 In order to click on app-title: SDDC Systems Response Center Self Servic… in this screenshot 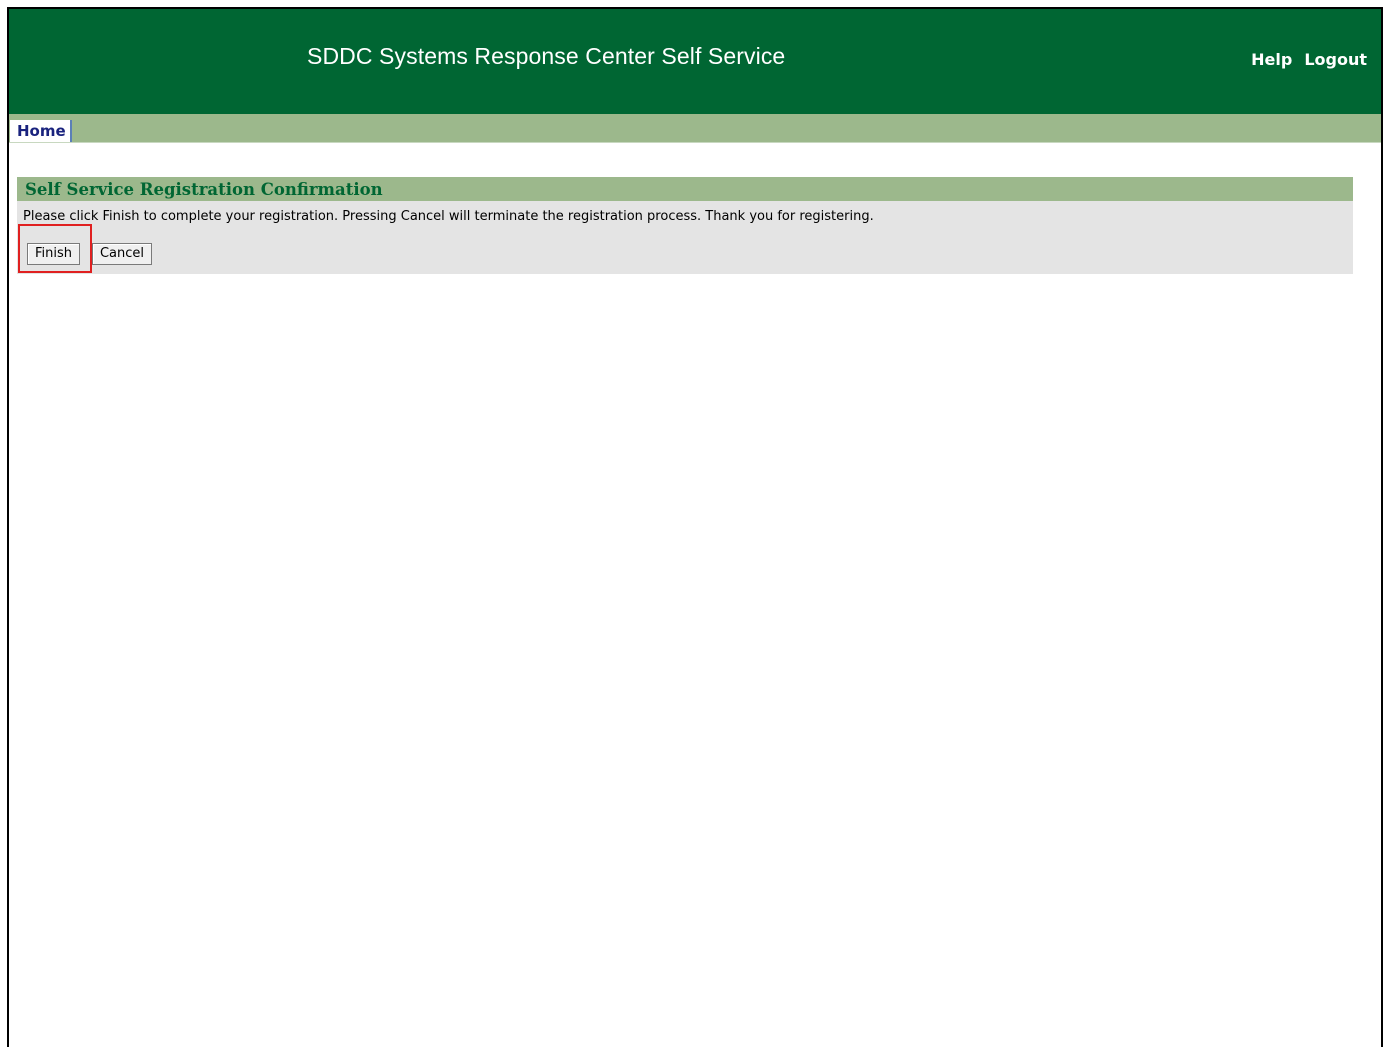, I will do `click(546, 56)`.